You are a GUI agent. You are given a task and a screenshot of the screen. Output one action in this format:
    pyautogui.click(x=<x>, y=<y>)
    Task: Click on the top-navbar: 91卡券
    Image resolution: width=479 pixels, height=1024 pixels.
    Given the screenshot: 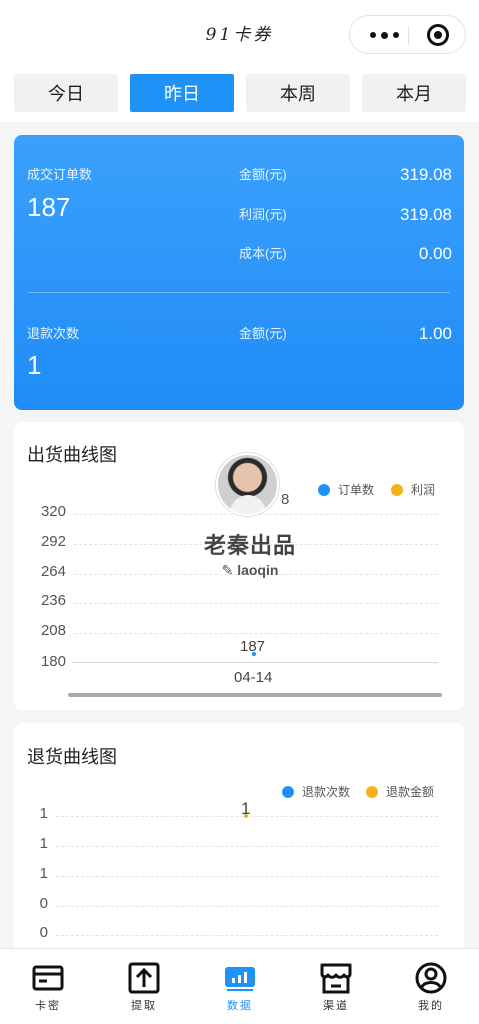 What is the action you would take?
    pyautogui.click(x=239, y=33)
    